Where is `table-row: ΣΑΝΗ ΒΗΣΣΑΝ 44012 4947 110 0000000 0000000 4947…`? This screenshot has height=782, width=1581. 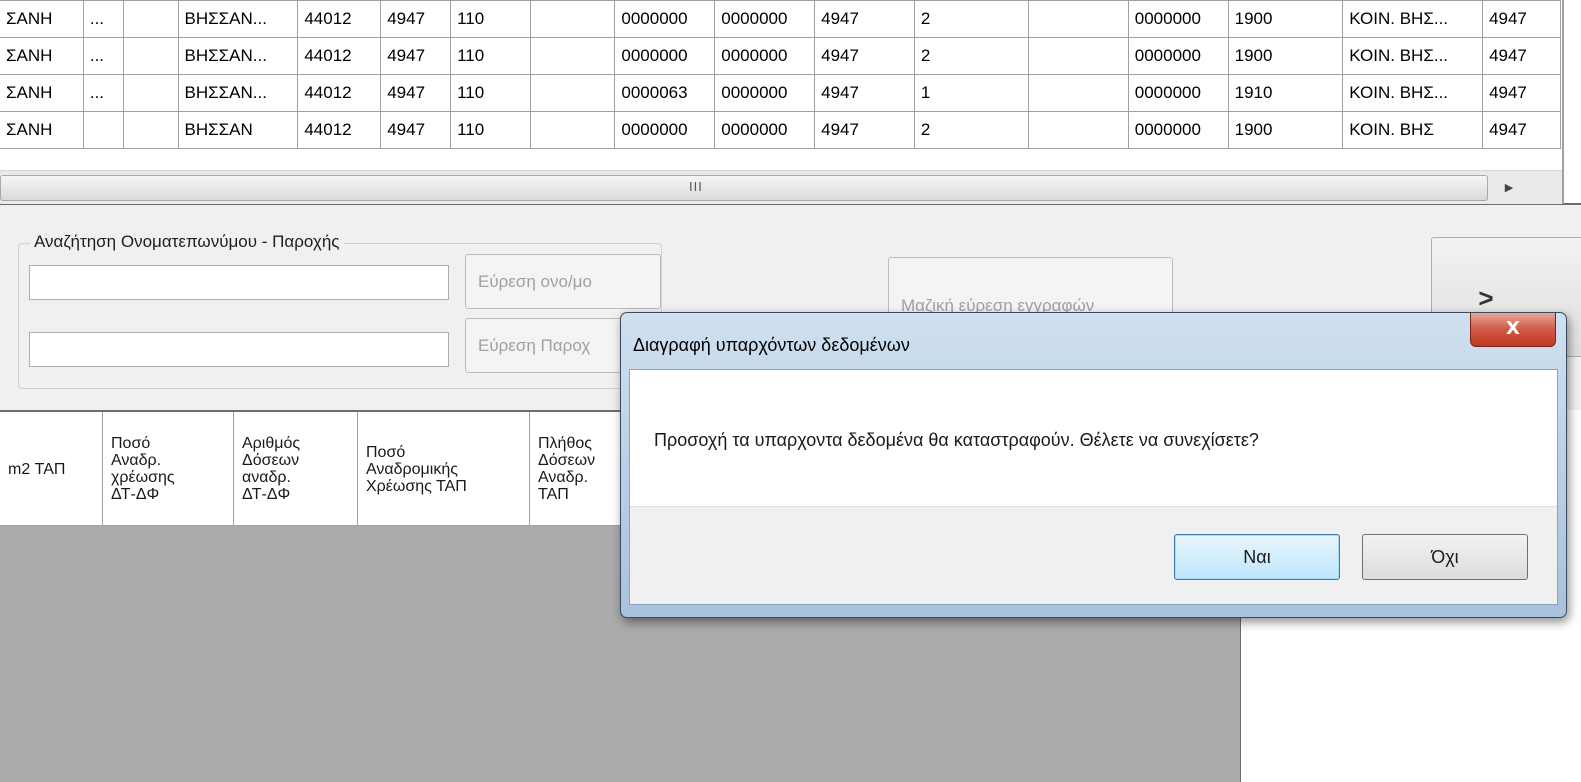 table-row: ΣΑΝΗ ΒΗΣΣΑΝ 44012 4947 110 0000000 0000000 4947… is located at coordinates (780, 130).